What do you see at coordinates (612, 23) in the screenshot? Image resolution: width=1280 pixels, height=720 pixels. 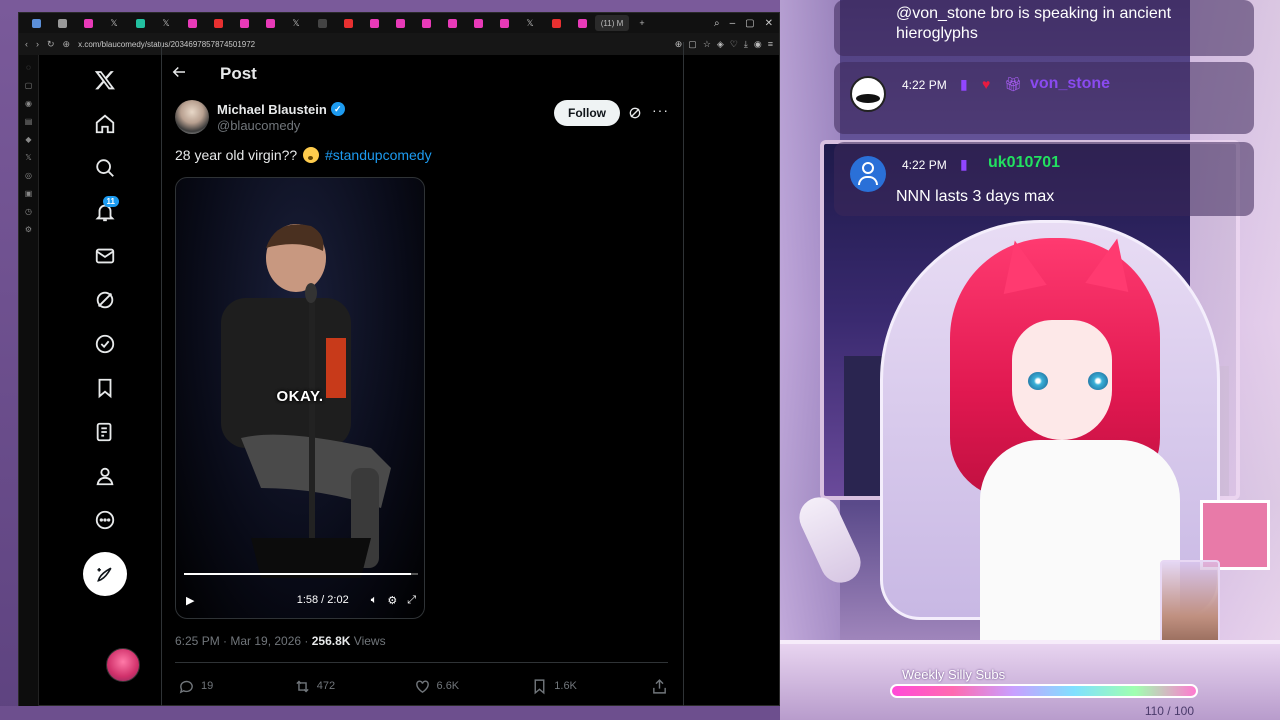 I see `tab-active: (11) M` at bounding box center [612, 23].